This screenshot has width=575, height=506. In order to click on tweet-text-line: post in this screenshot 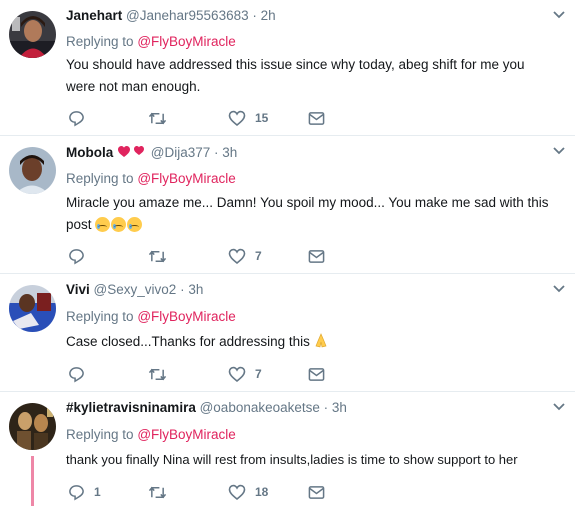, I will do `click(79, 224)`.